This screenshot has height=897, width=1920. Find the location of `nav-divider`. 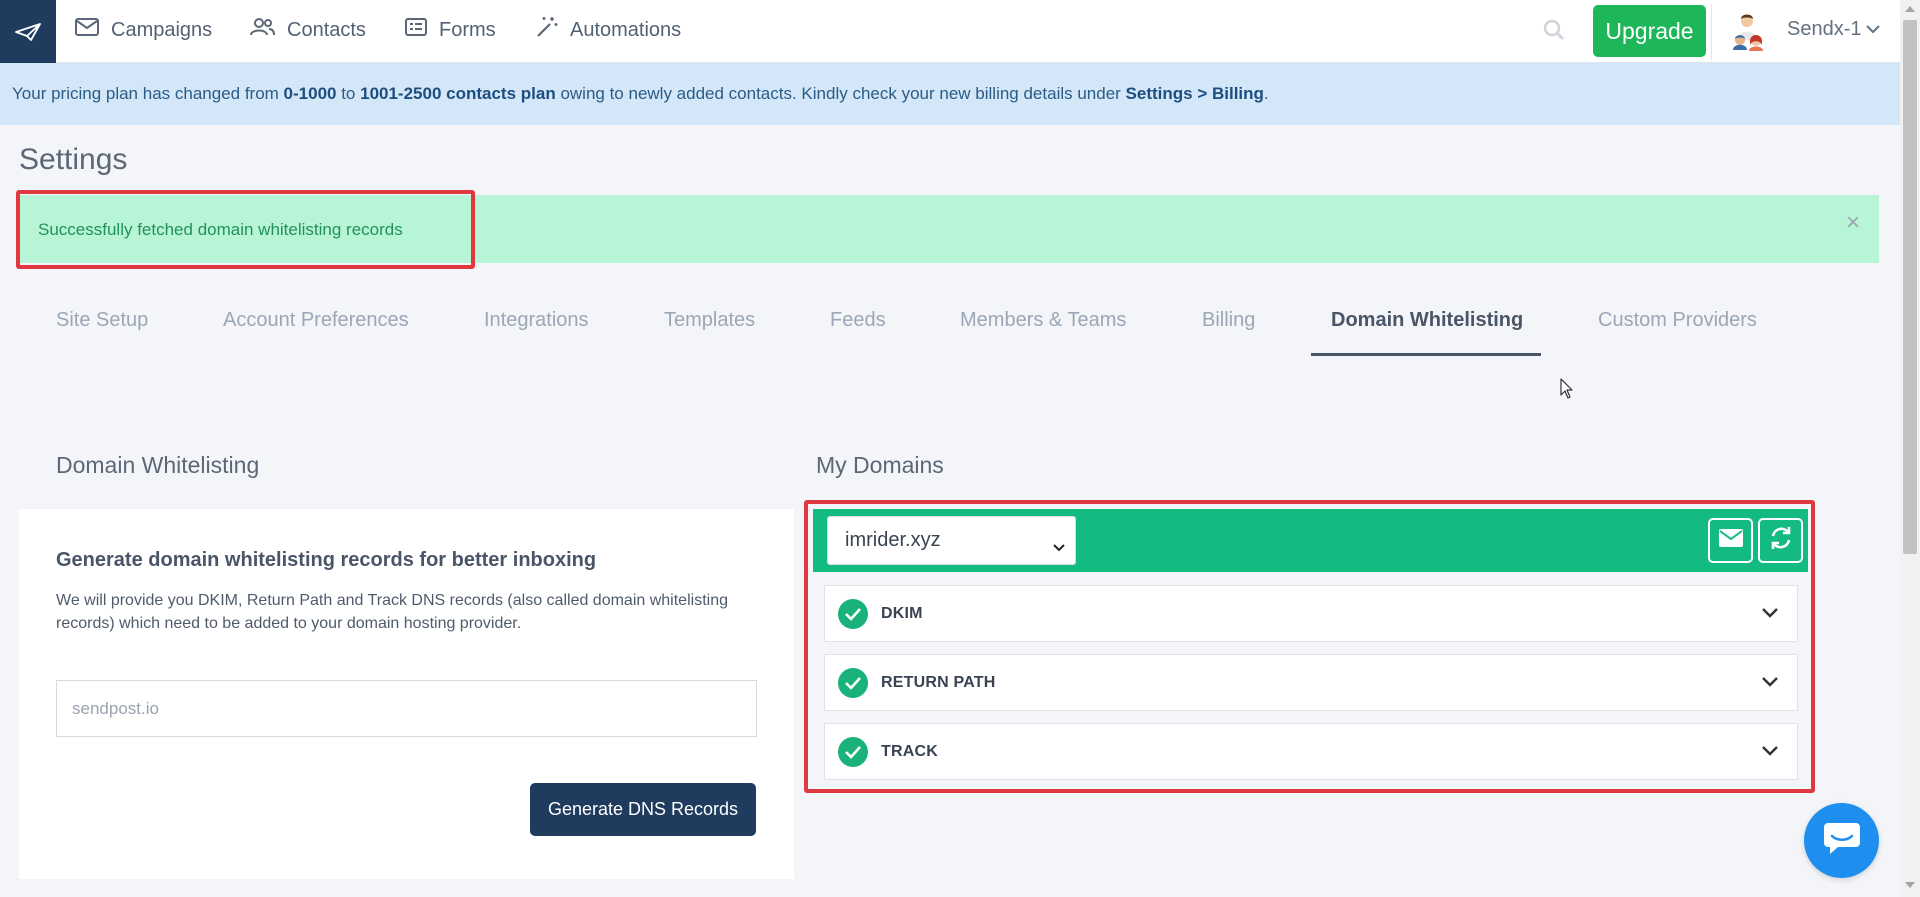

nav-divider is located at coordinates (1711, 32).